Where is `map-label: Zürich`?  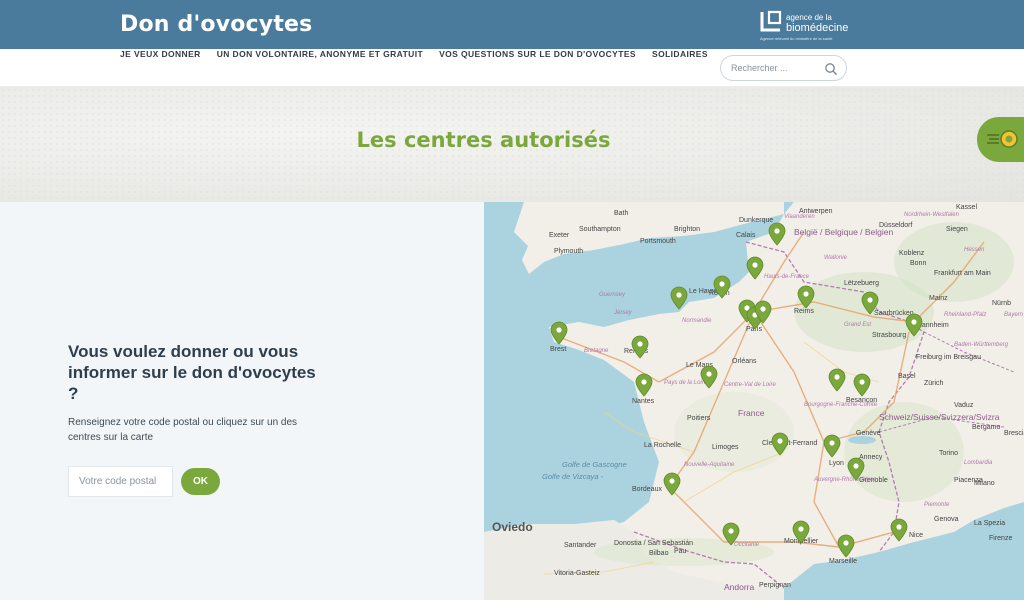
map-label: Zürich is located at coordinates (934, 383).